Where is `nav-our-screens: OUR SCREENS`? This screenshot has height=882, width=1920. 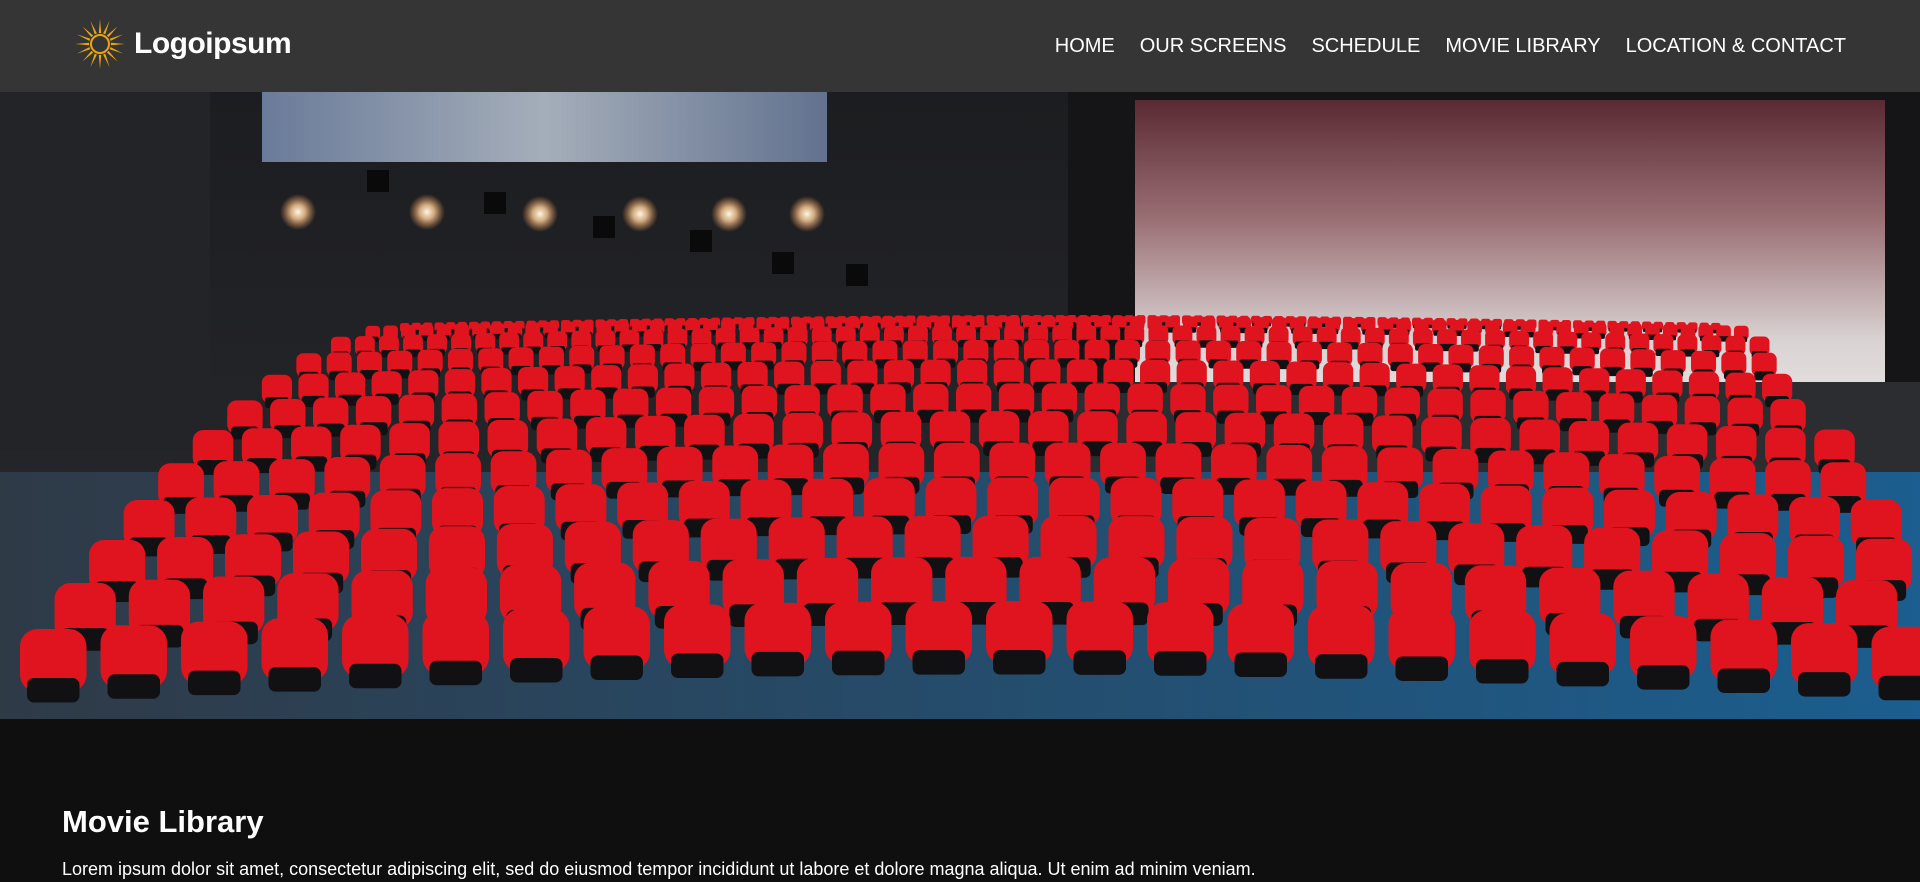
nav-our-screens: OUR SCREENS is located at coordinates (1213, 46).